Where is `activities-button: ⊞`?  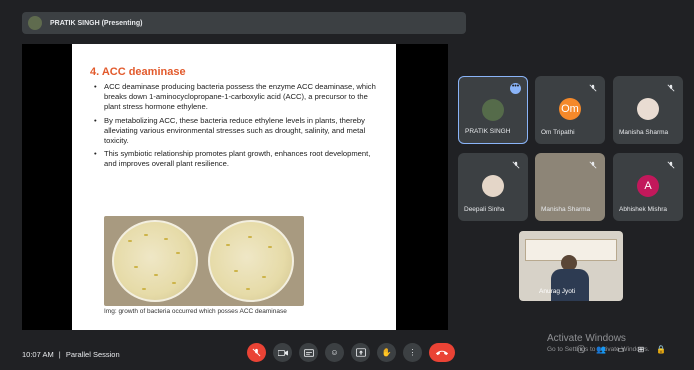 activities-button: ⊞ is located at coordinates (641, 350).